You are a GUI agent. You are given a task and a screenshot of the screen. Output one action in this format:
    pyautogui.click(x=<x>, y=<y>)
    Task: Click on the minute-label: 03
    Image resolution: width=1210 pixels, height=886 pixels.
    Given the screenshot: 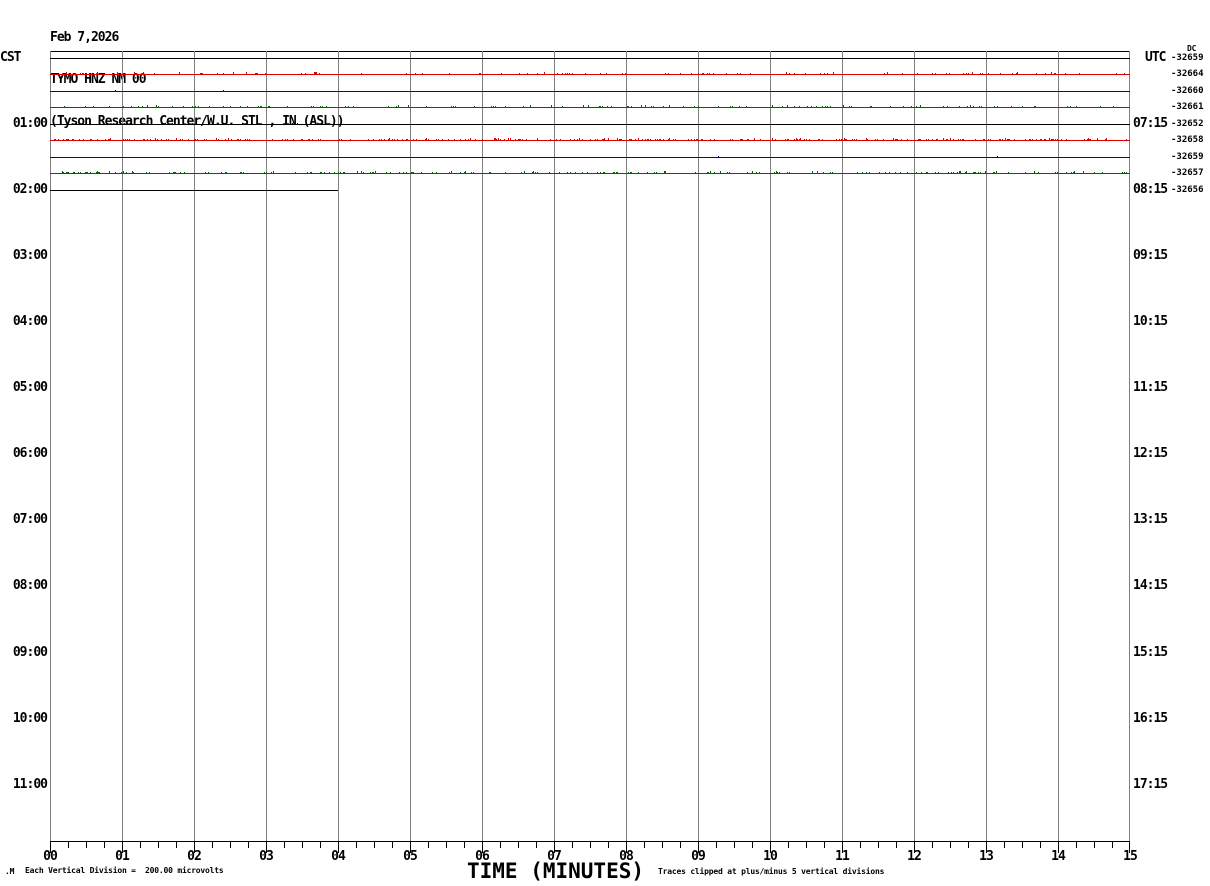 What is the action you would take?
    pyautogui.click(x=266, y=856)
    